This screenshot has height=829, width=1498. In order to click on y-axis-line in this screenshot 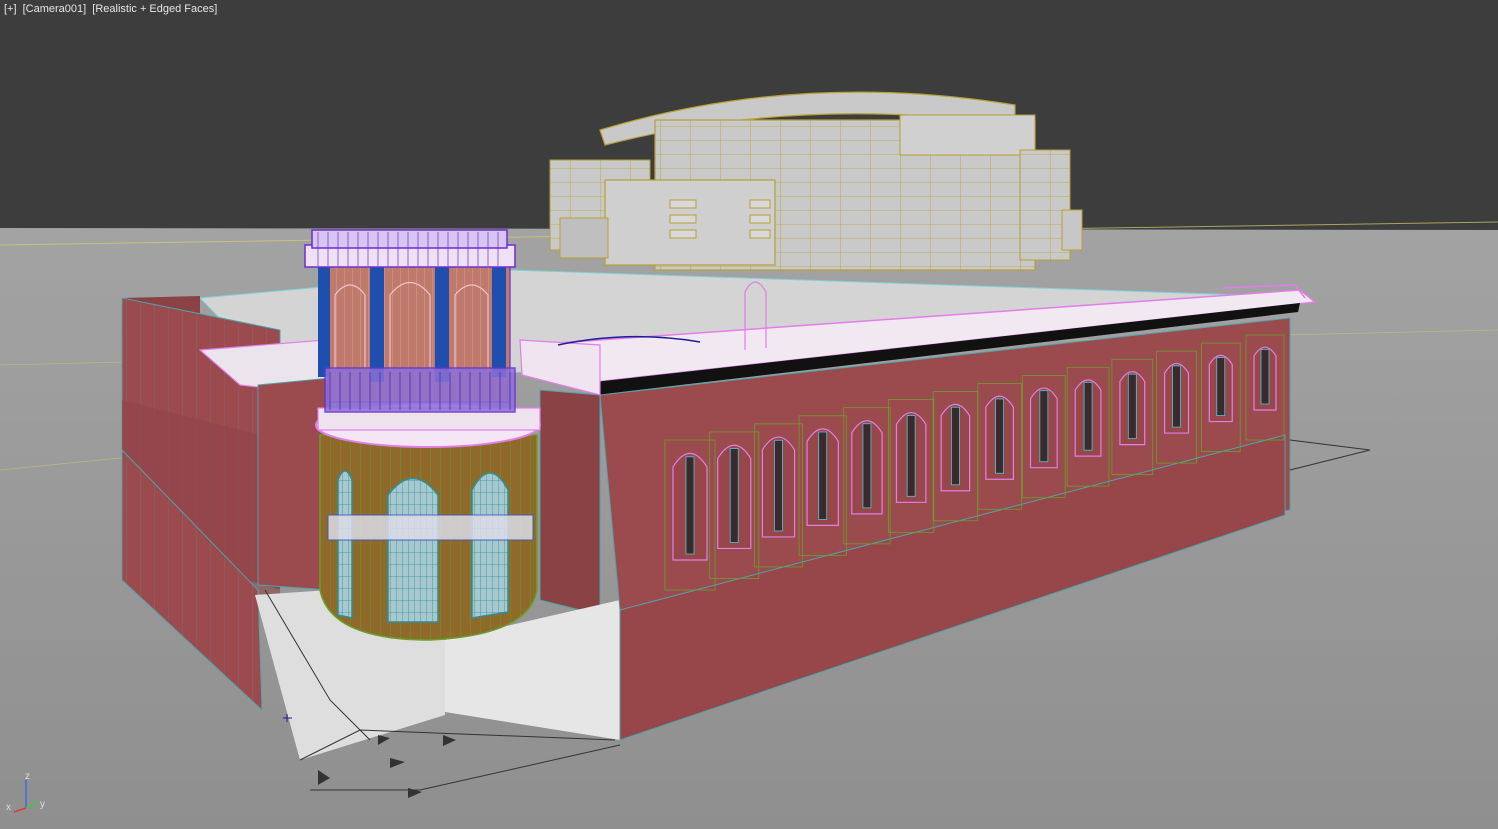, I will do `click(32, 805)`.